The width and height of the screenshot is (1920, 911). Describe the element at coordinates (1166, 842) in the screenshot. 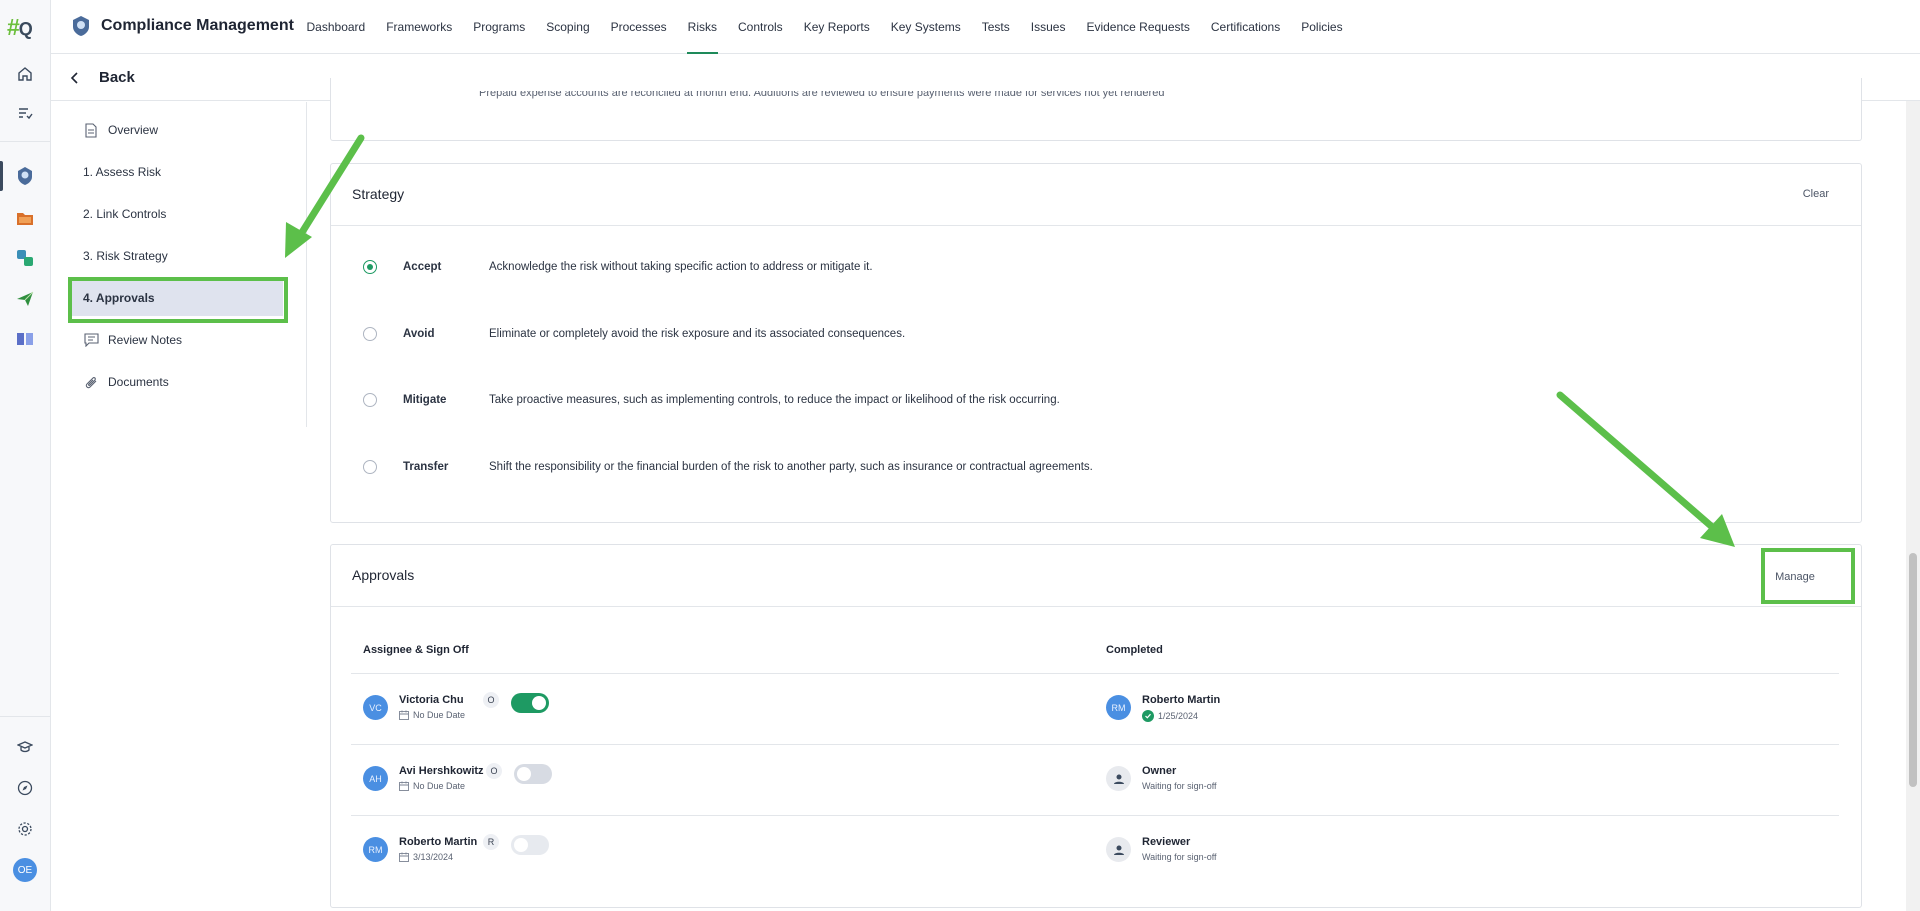

I see `completed-name: Reviewer` at that location.